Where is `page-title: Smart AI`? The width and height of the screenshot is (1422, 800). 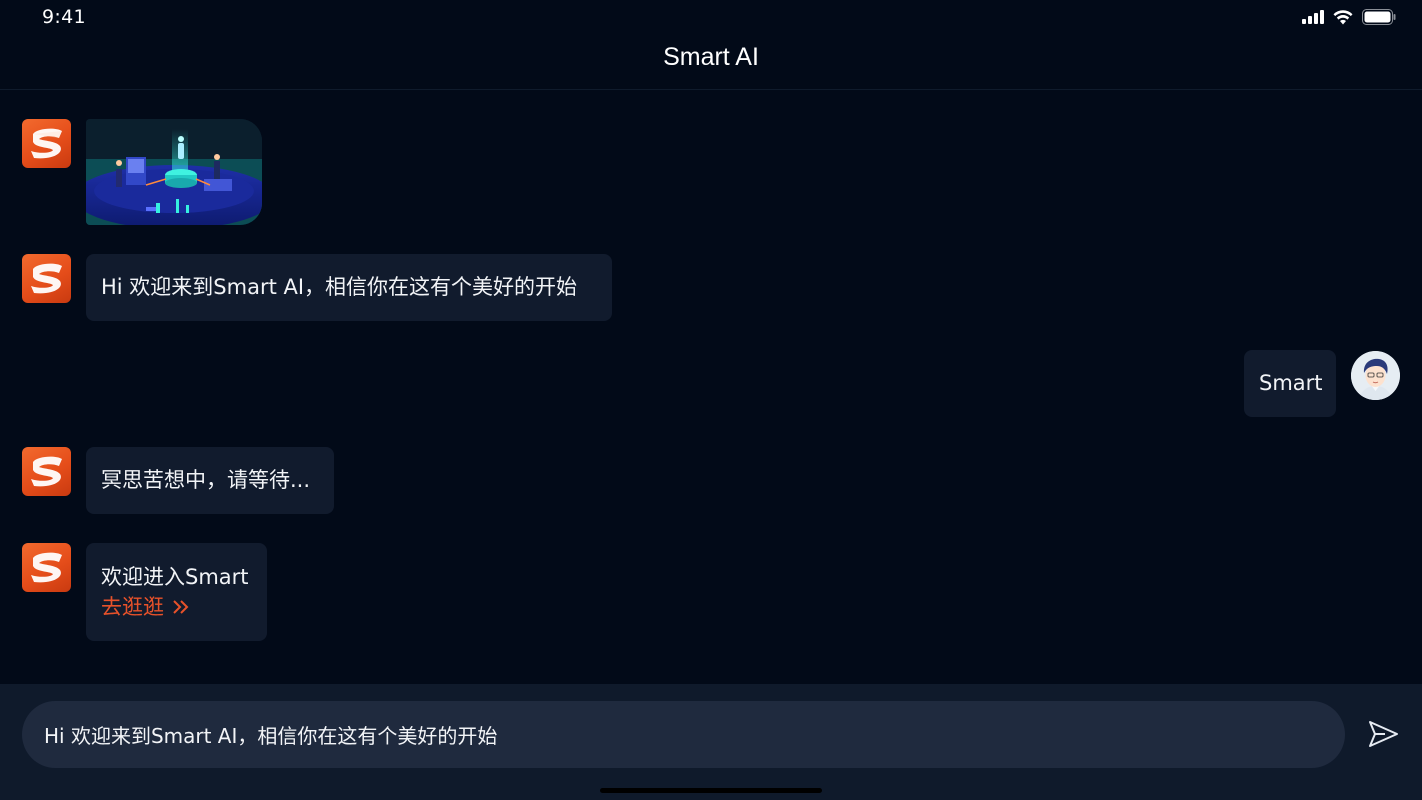
page-title: Smart AI is located at coordinates (711, 57).